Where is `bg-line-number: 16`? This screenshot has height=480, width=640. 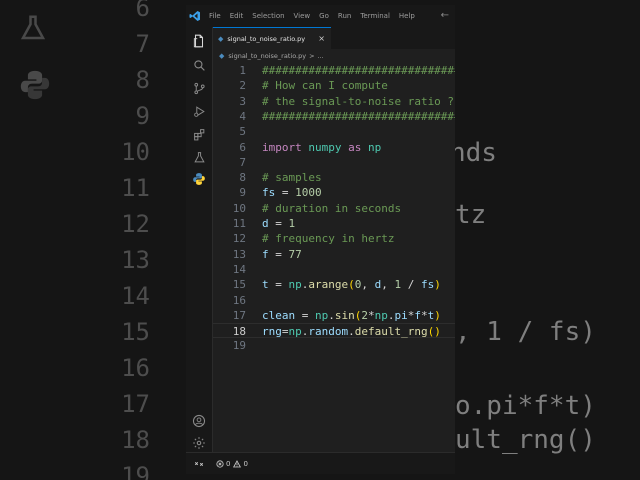 bg-line-number: 16 is located at coordinates (135, 368).